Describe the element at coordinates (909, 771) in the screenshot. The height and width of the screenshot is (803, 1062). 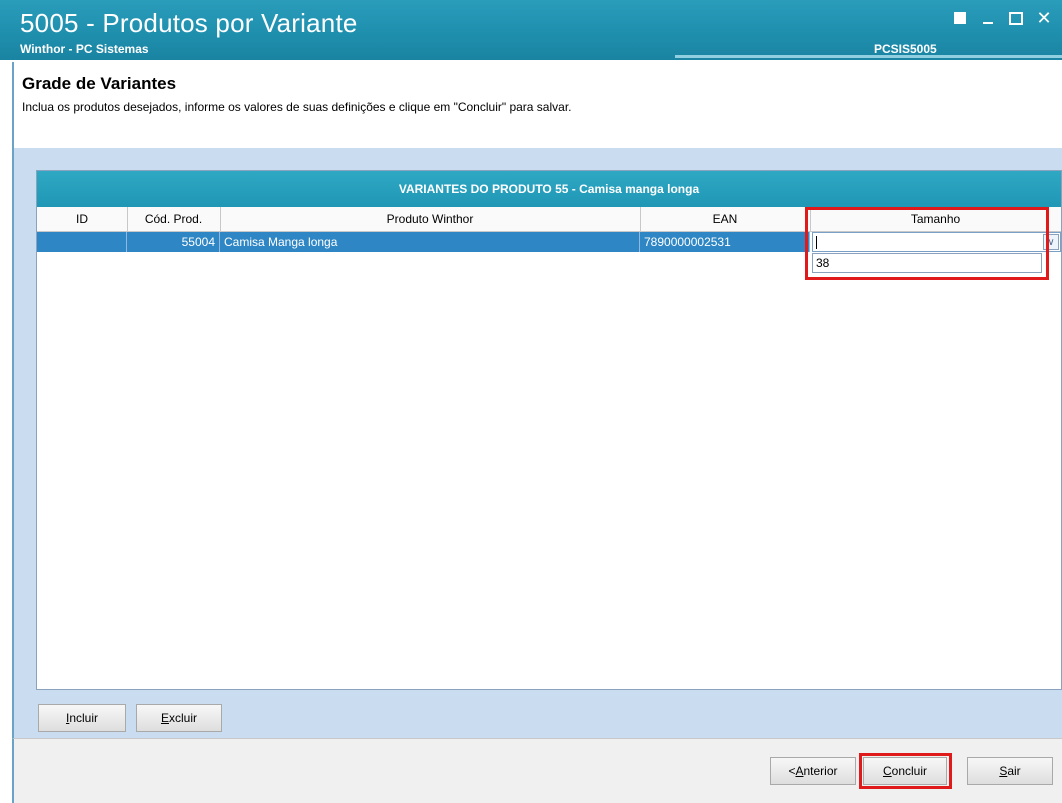
I see `concluir-label: oncluir` at that location.